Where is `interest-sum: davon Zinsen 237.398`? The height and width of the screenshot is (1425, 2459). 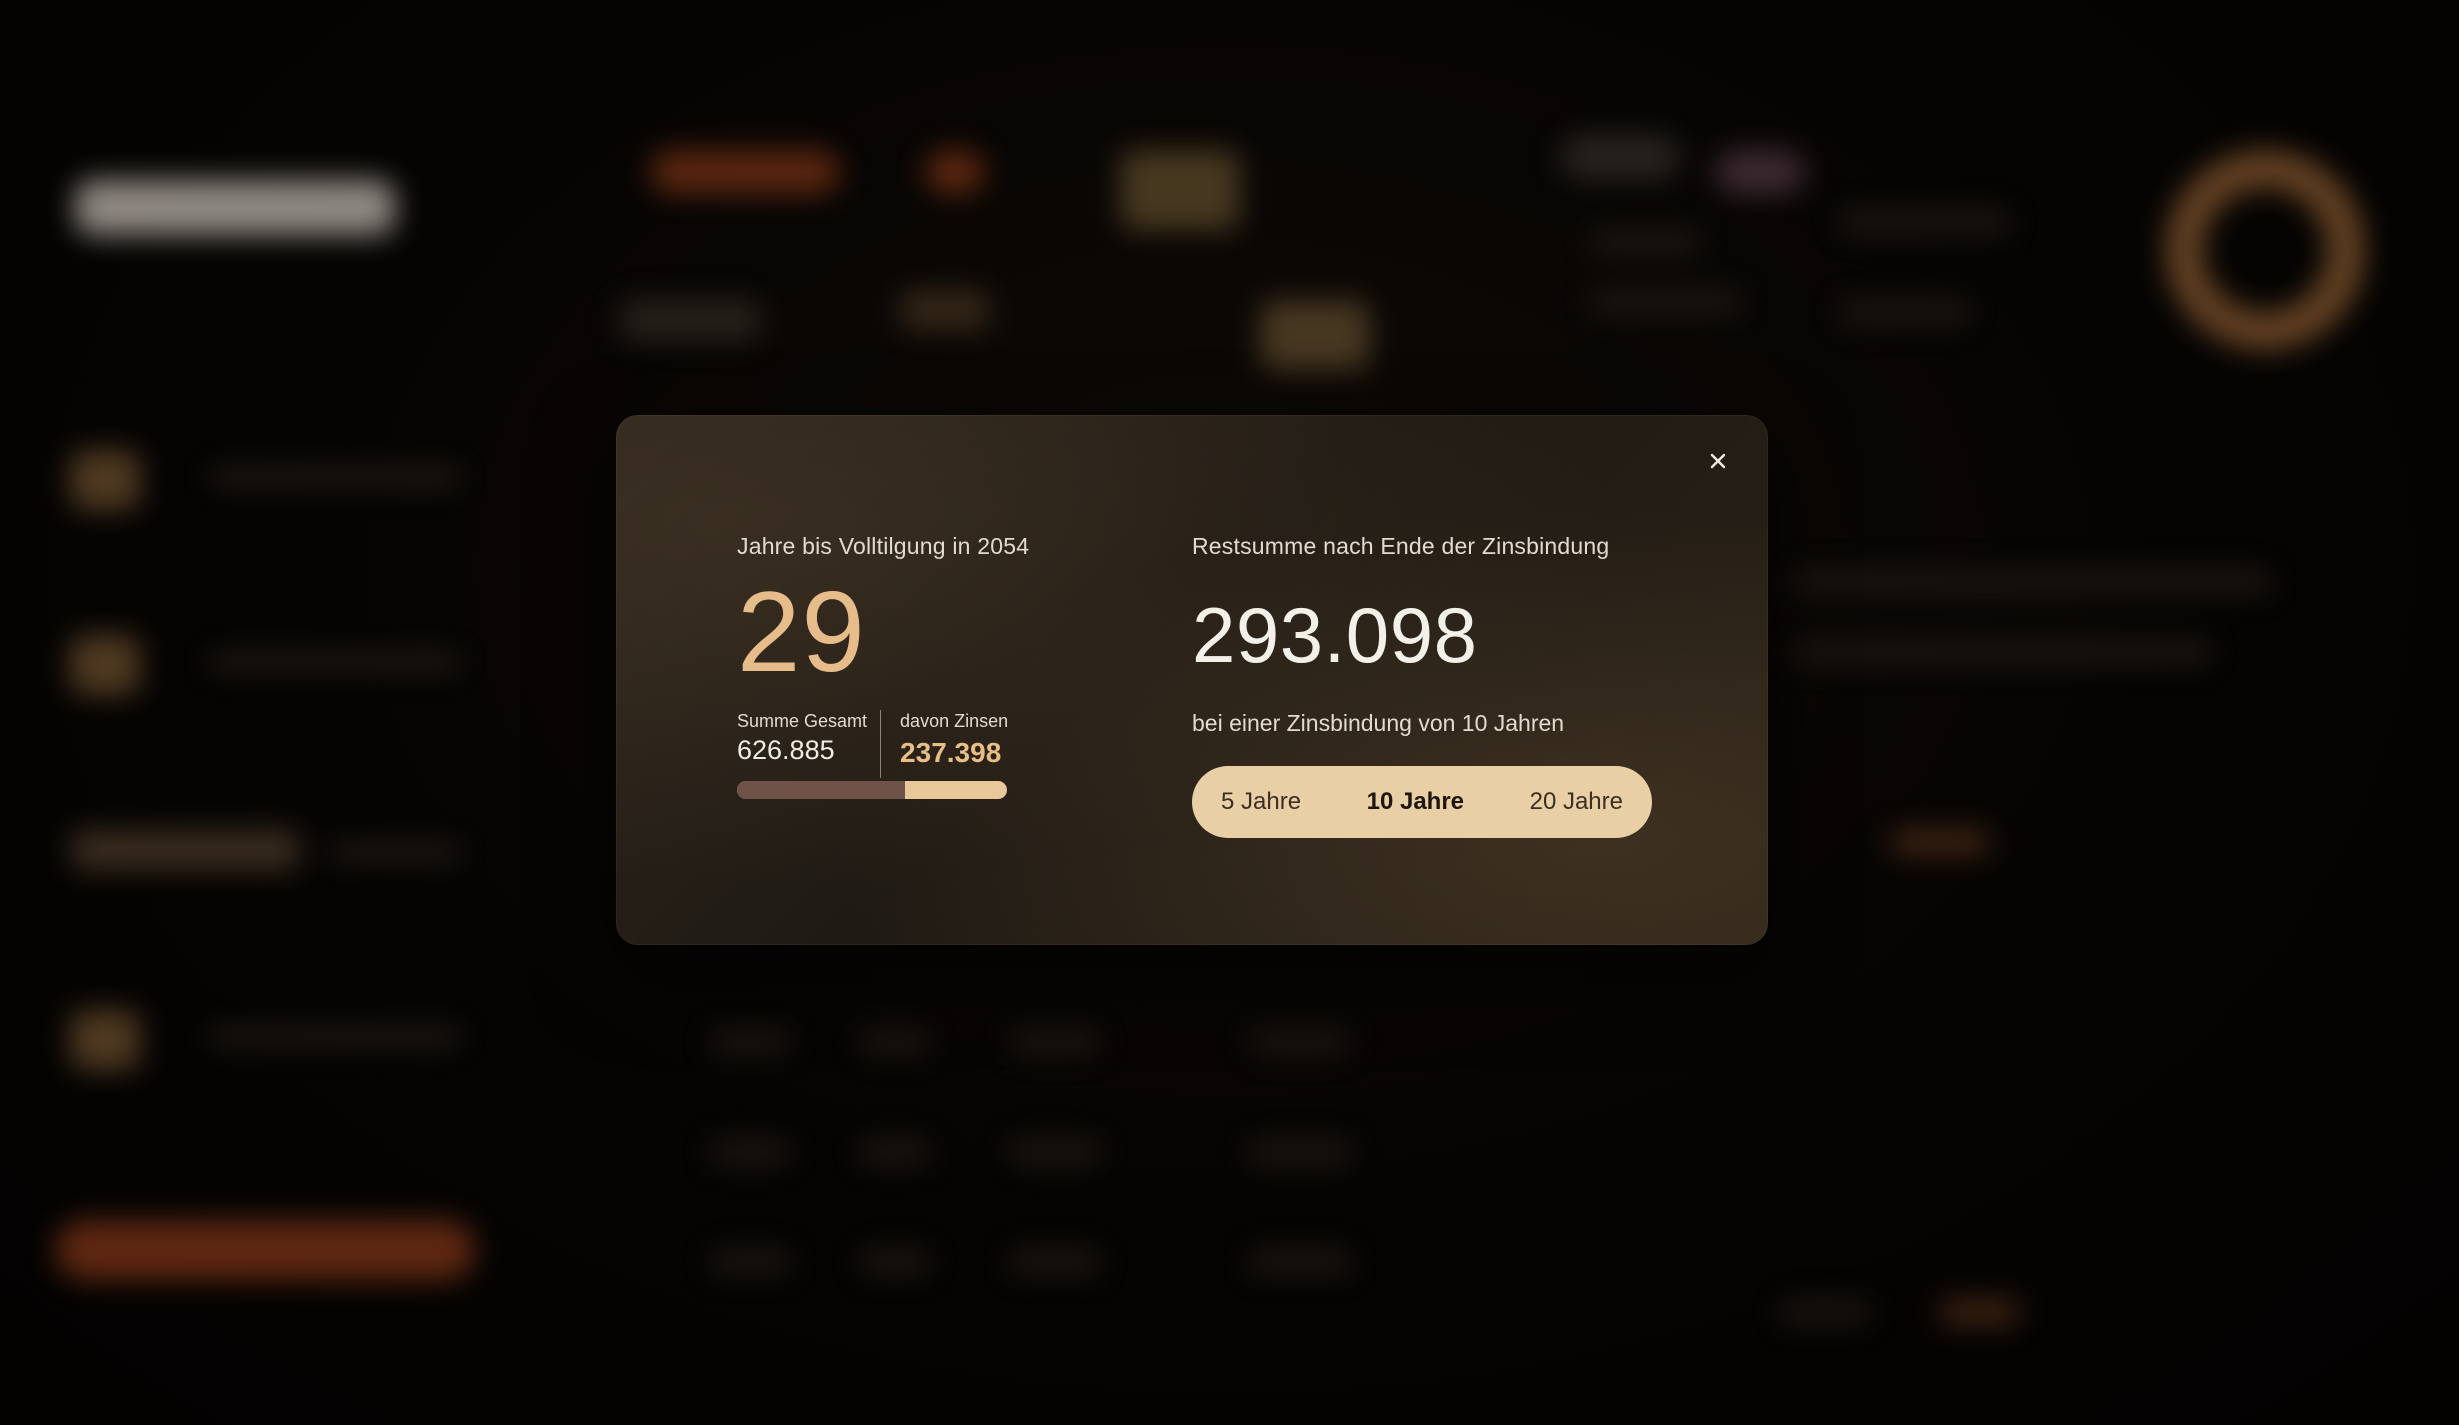 interest-sum: davon Zinsen 237.398 is located at coordinates (944, 744).